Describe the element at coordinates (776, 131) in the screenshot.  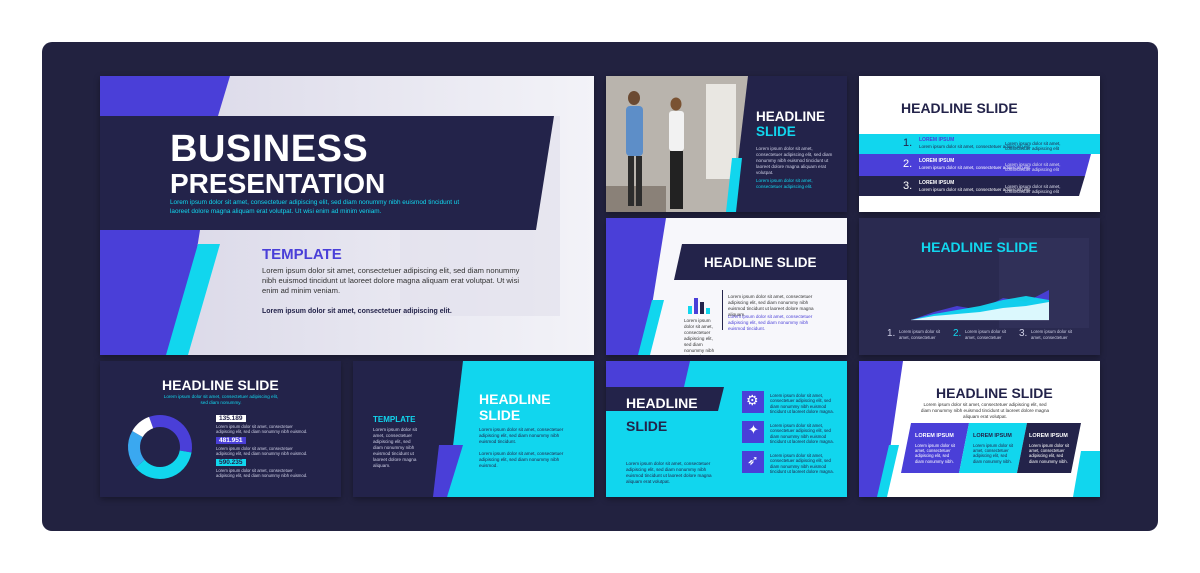
I see `s2-slide: SLIDE` at that location.